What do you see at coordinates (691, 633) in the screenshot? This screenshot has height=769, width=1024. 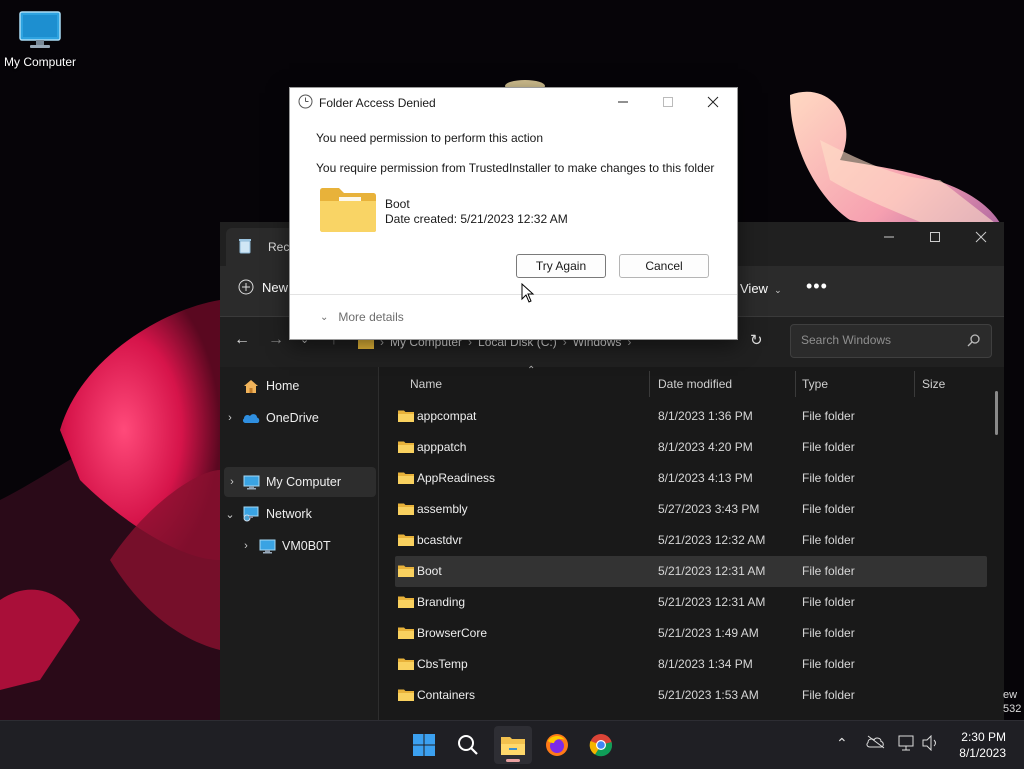 I see `file-row: BrowserCore 5/21/2023 1:49 AM File folder` at bounding box center [691, 633].